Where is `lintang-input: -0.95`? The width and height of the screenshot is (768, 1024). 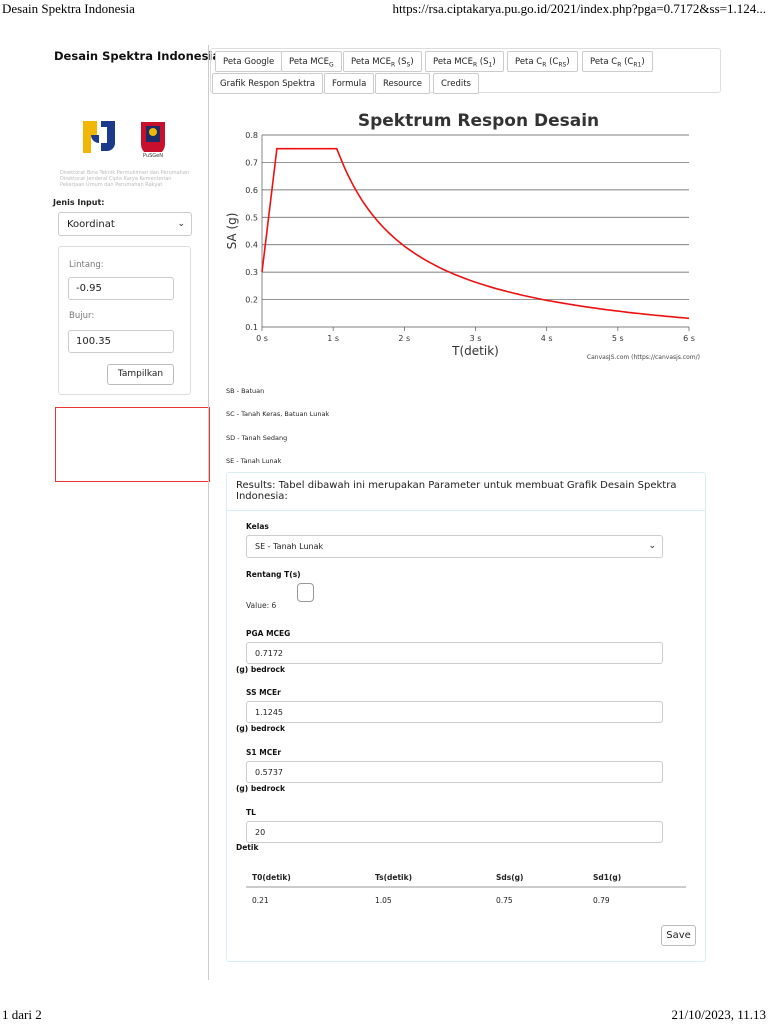
lintang-input: -0.95 is located at coordinates (121, 288).